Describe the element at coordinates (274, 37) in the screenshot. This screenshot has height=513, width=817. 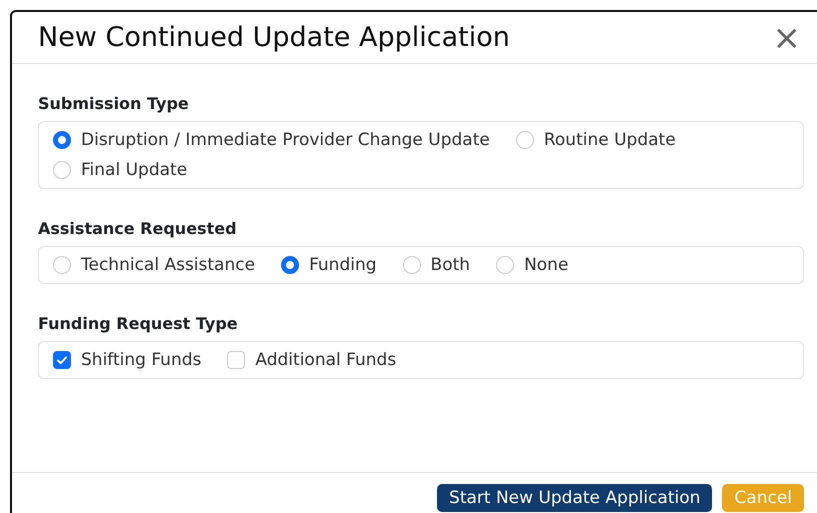
I see `dialog-title: New Continued Update Application` at that location.